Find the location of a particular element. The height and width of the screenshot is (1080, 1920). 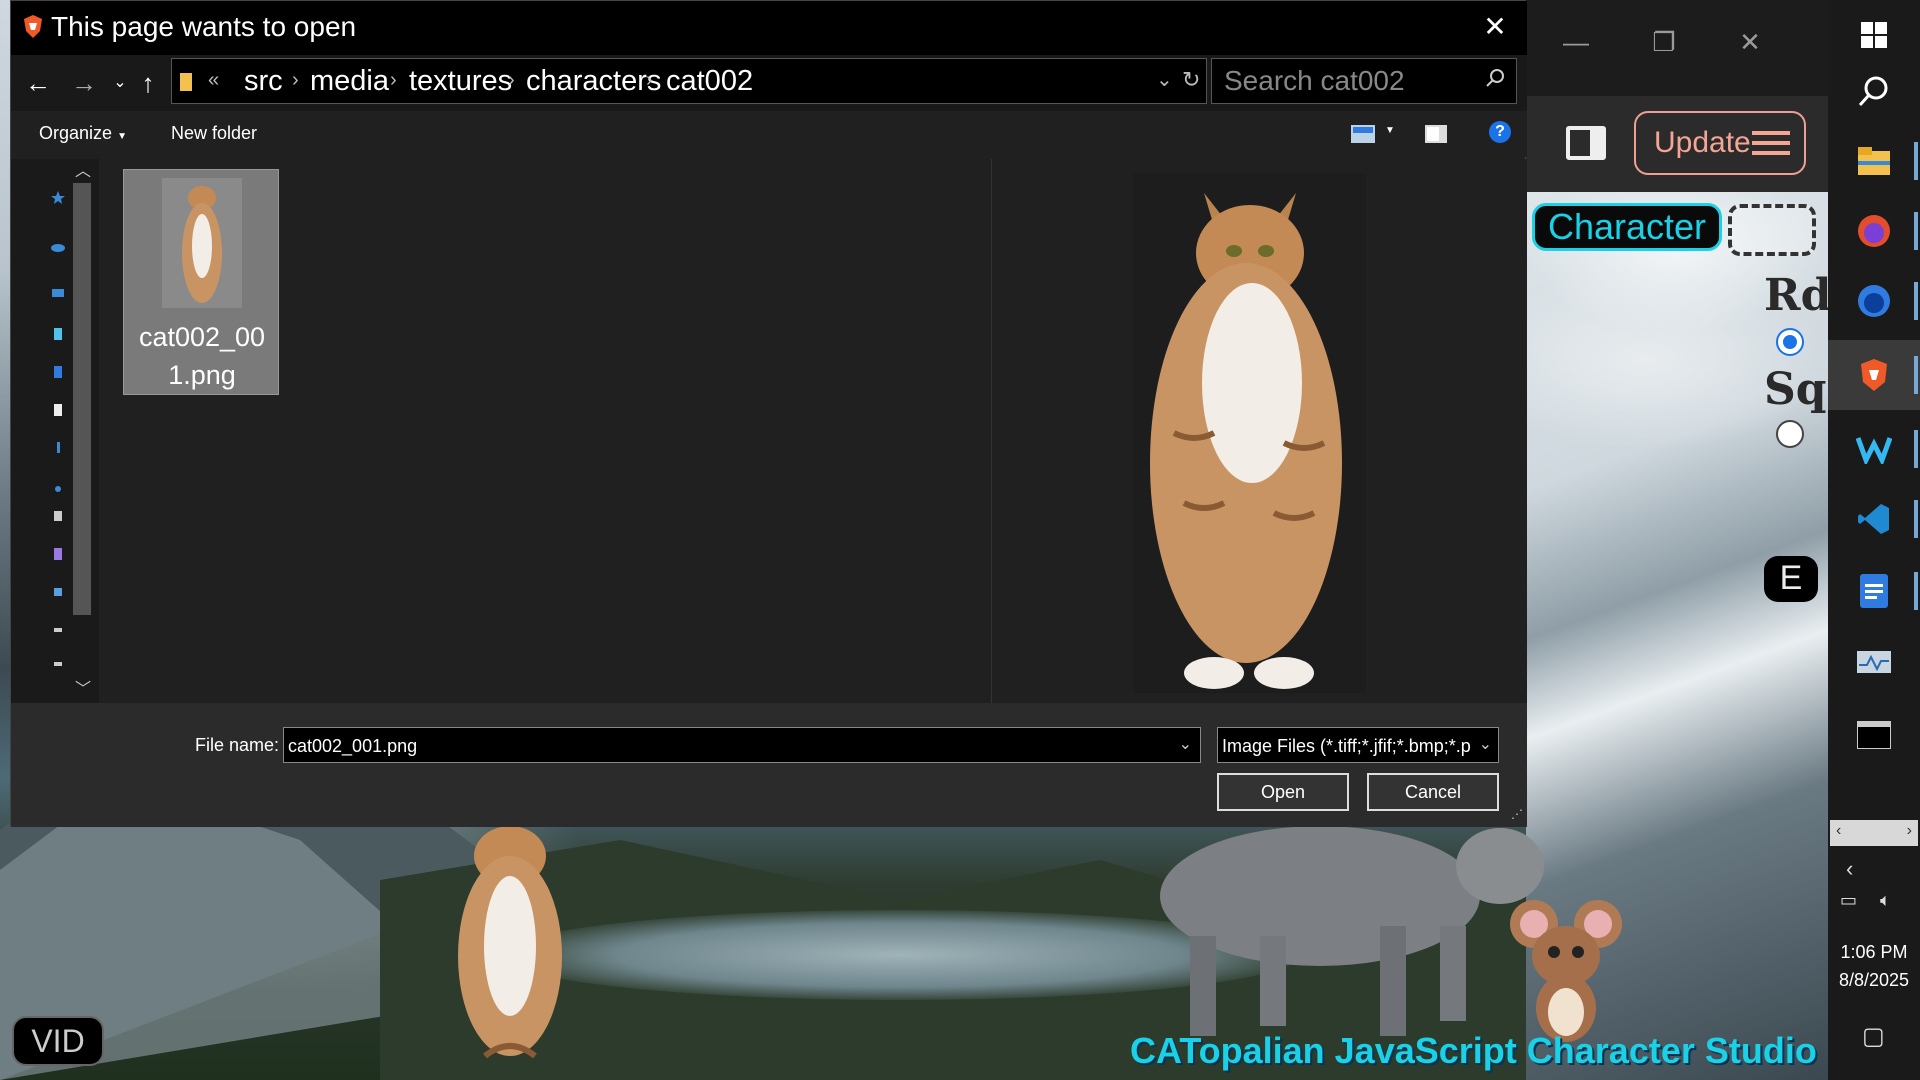

volume-icon: 🔈︎ is located at coordinates (1885, 900).